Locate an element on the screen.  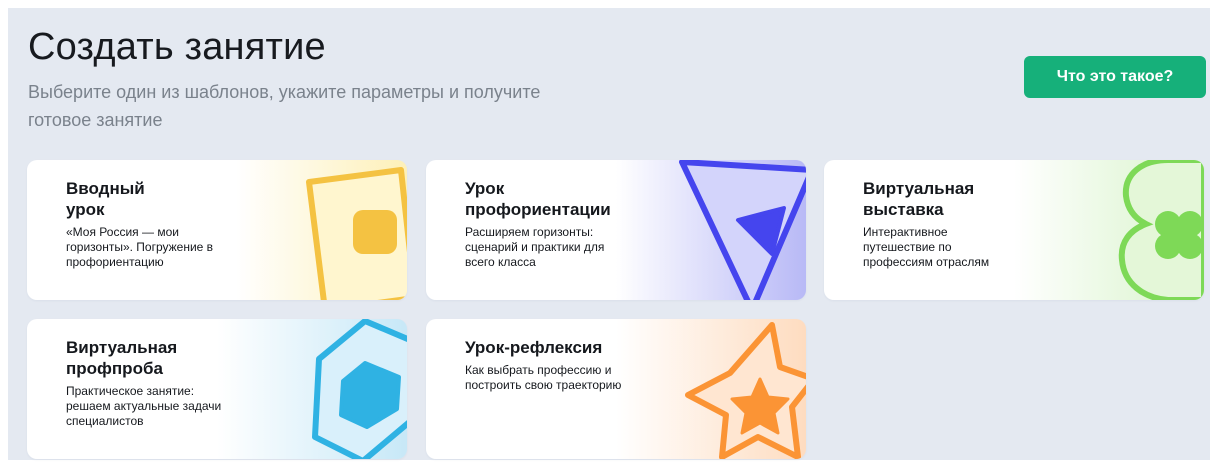
clover-icon is located at coordinates (1161, 230).